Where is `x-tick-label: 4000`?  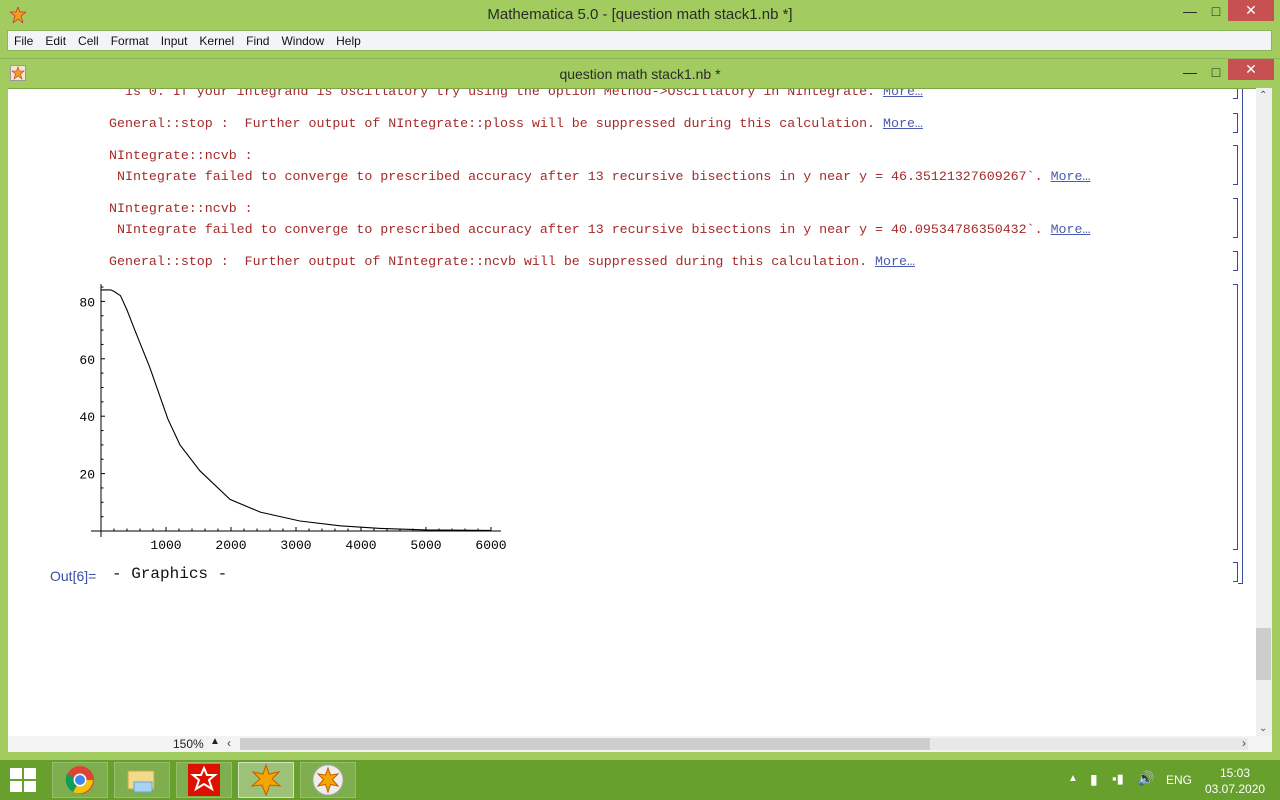
x-tick-label: 4000 is located at coordinates (360, 545).